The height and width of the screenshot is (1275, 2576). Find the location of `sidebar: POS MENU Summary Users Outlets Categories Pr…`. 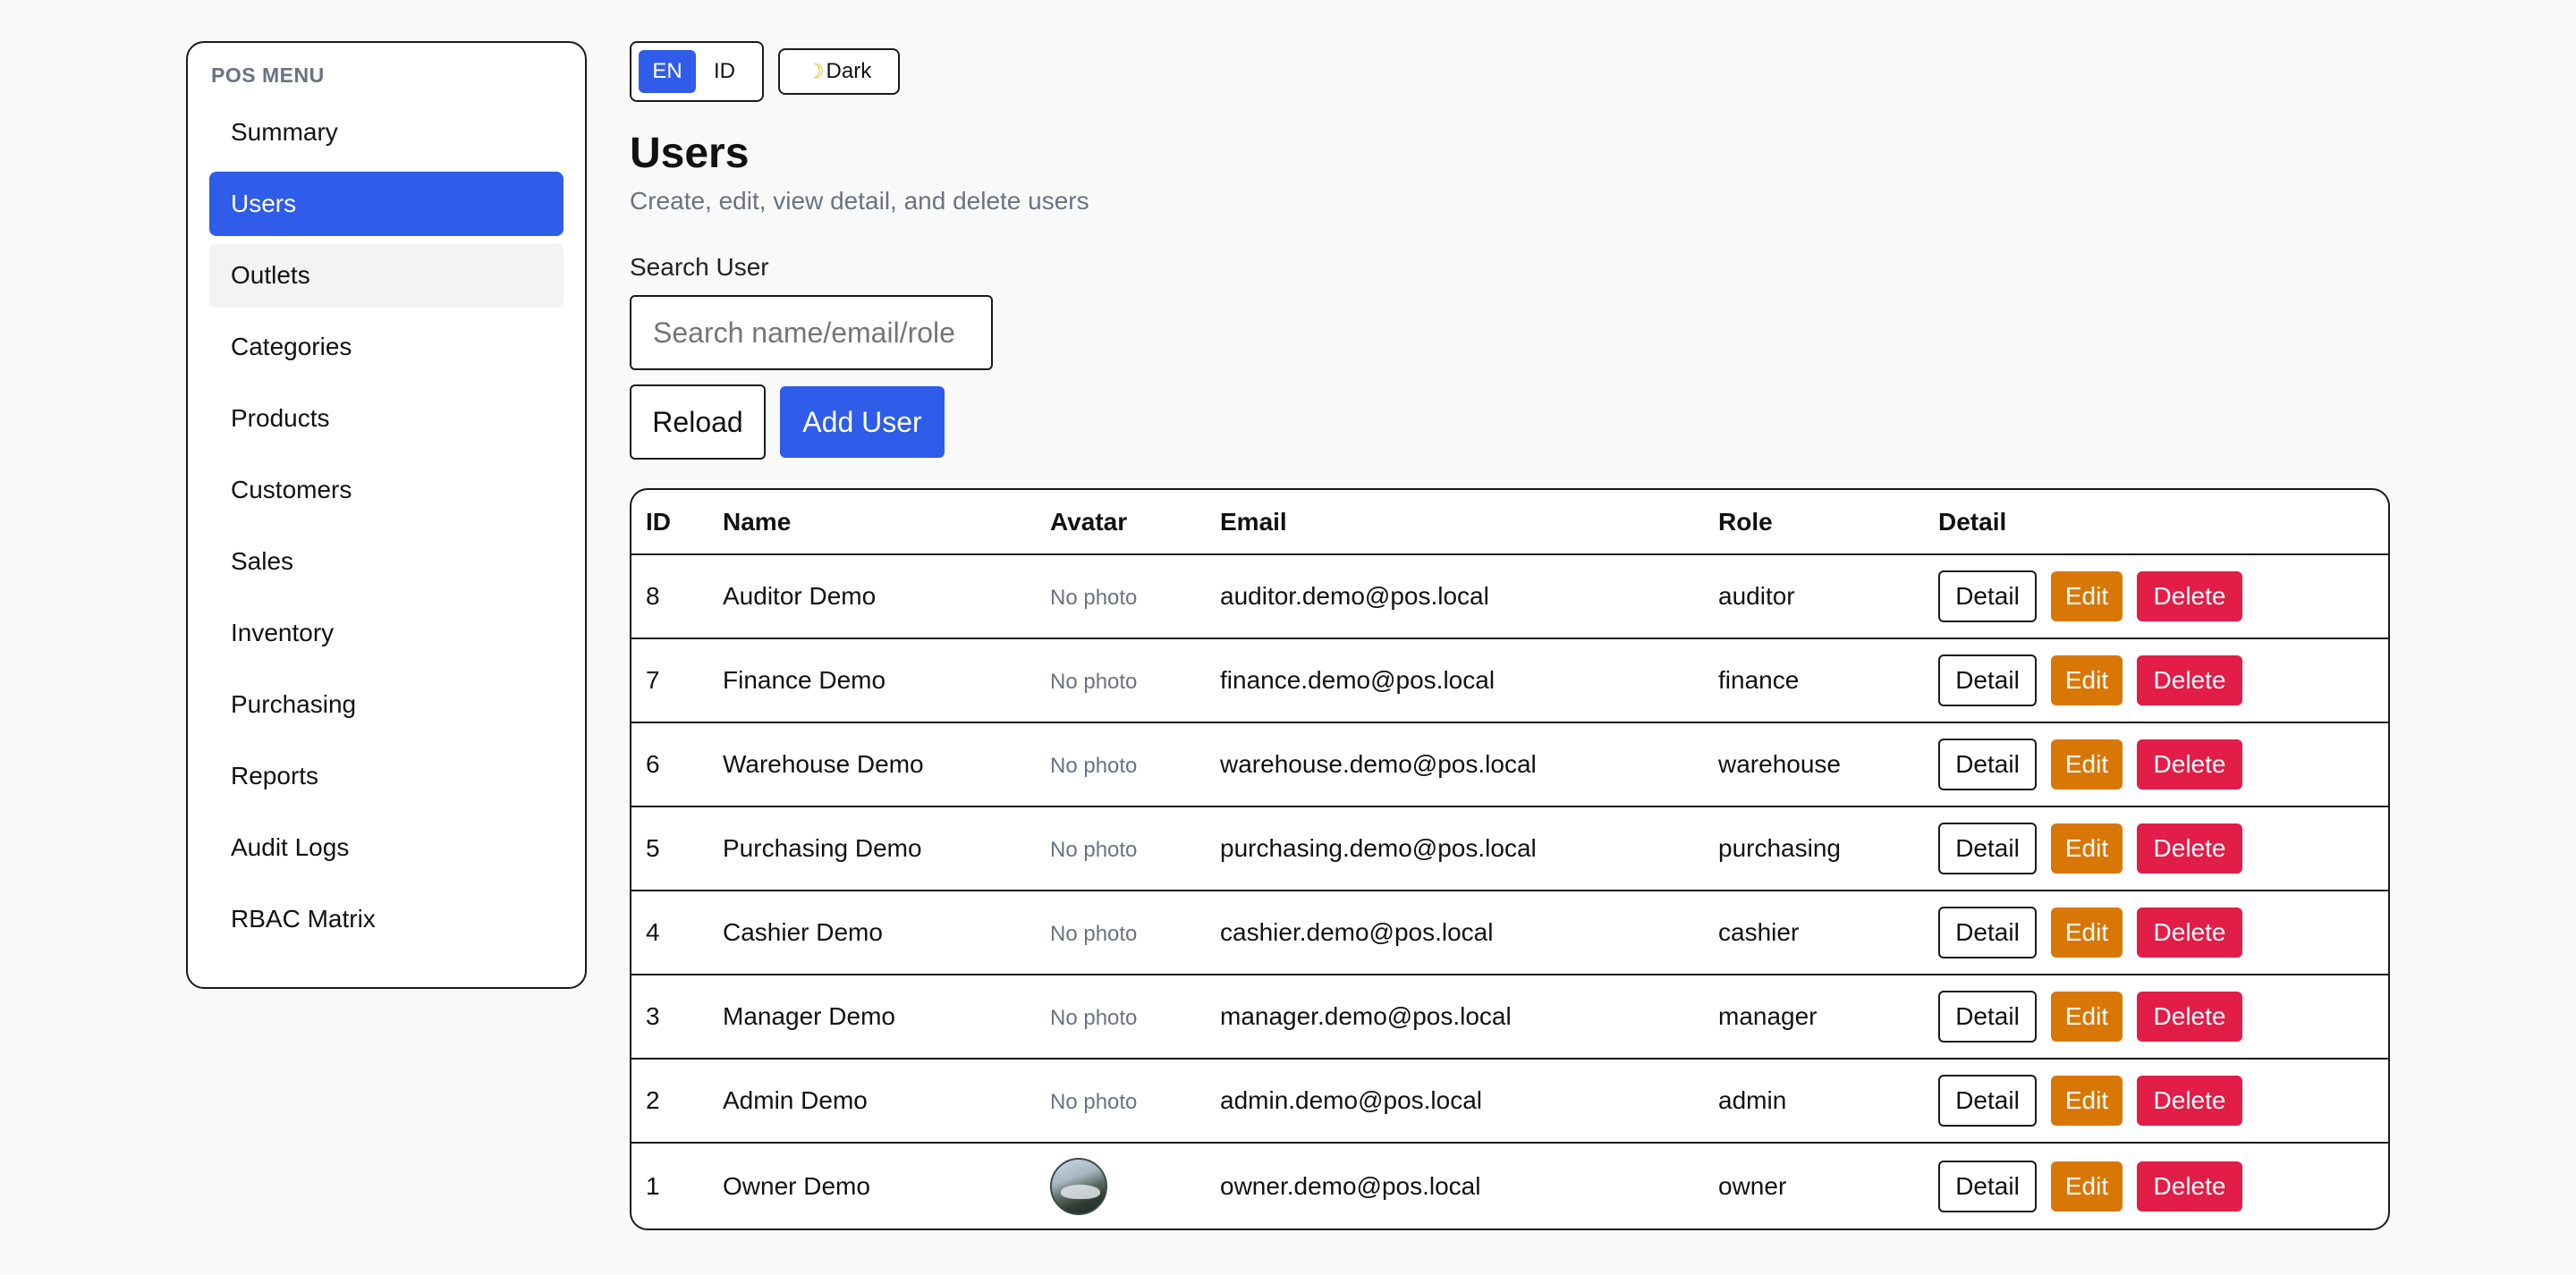

sidebar: POS MENU Summary Users Outlets Categories Pr… is located at coordinates (386, 515).